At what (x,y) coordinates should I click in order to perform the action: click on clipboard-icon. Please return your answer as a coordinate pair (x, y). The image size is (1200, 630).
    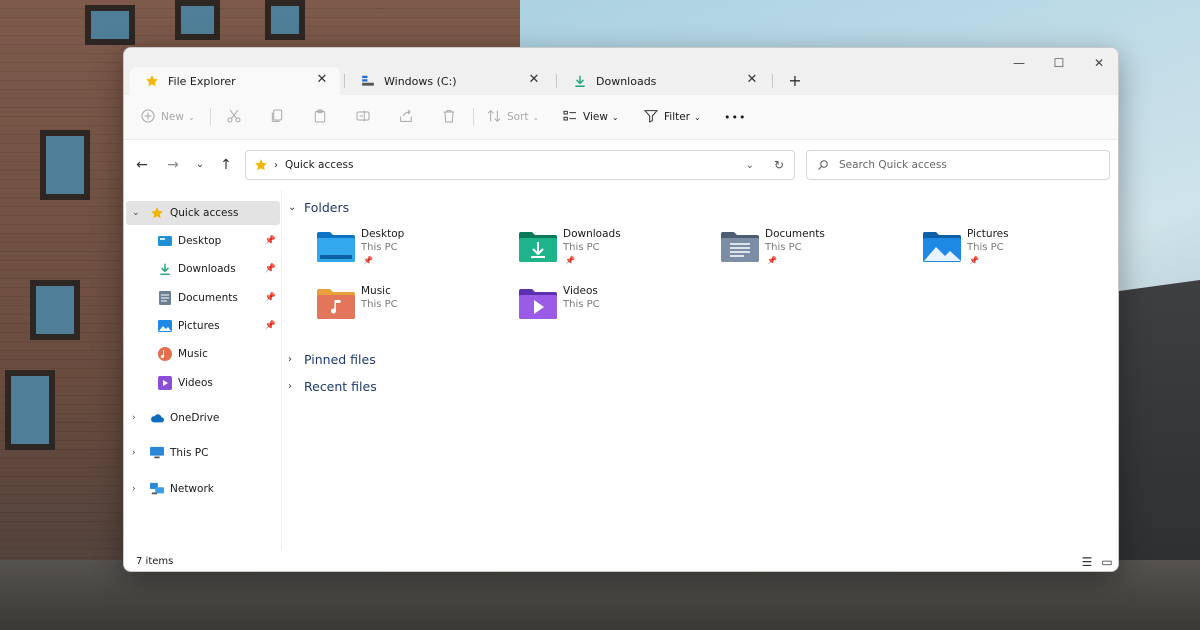
    Looking at the image, I should click on (320, 117).